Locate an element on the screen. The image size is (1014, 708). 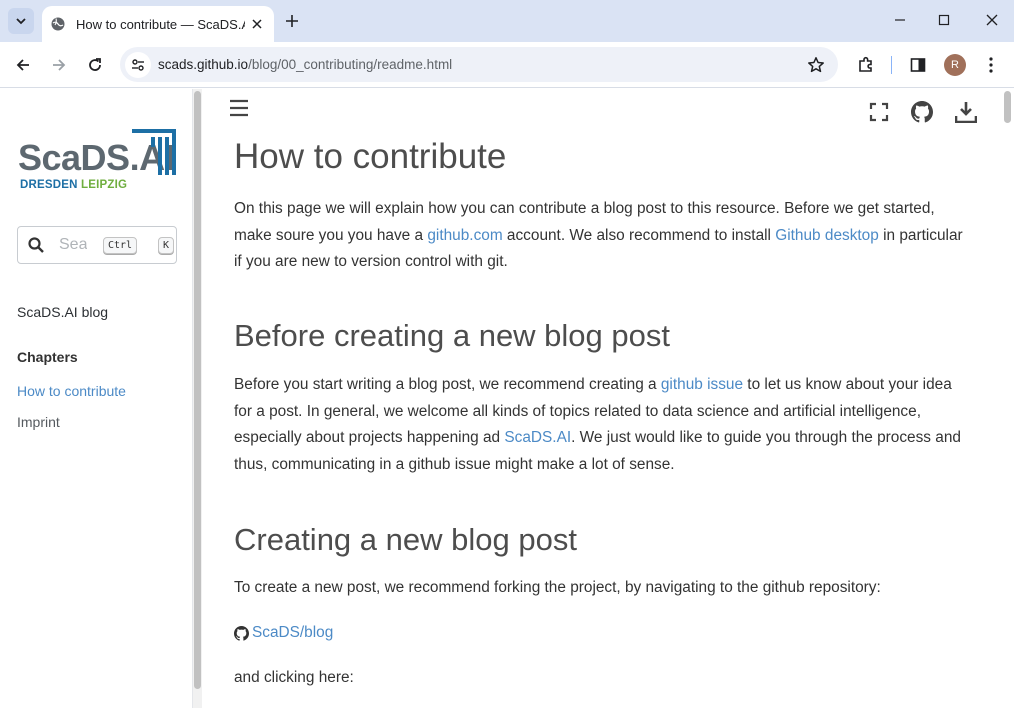
close-icon is located at coordinates (992, 20).